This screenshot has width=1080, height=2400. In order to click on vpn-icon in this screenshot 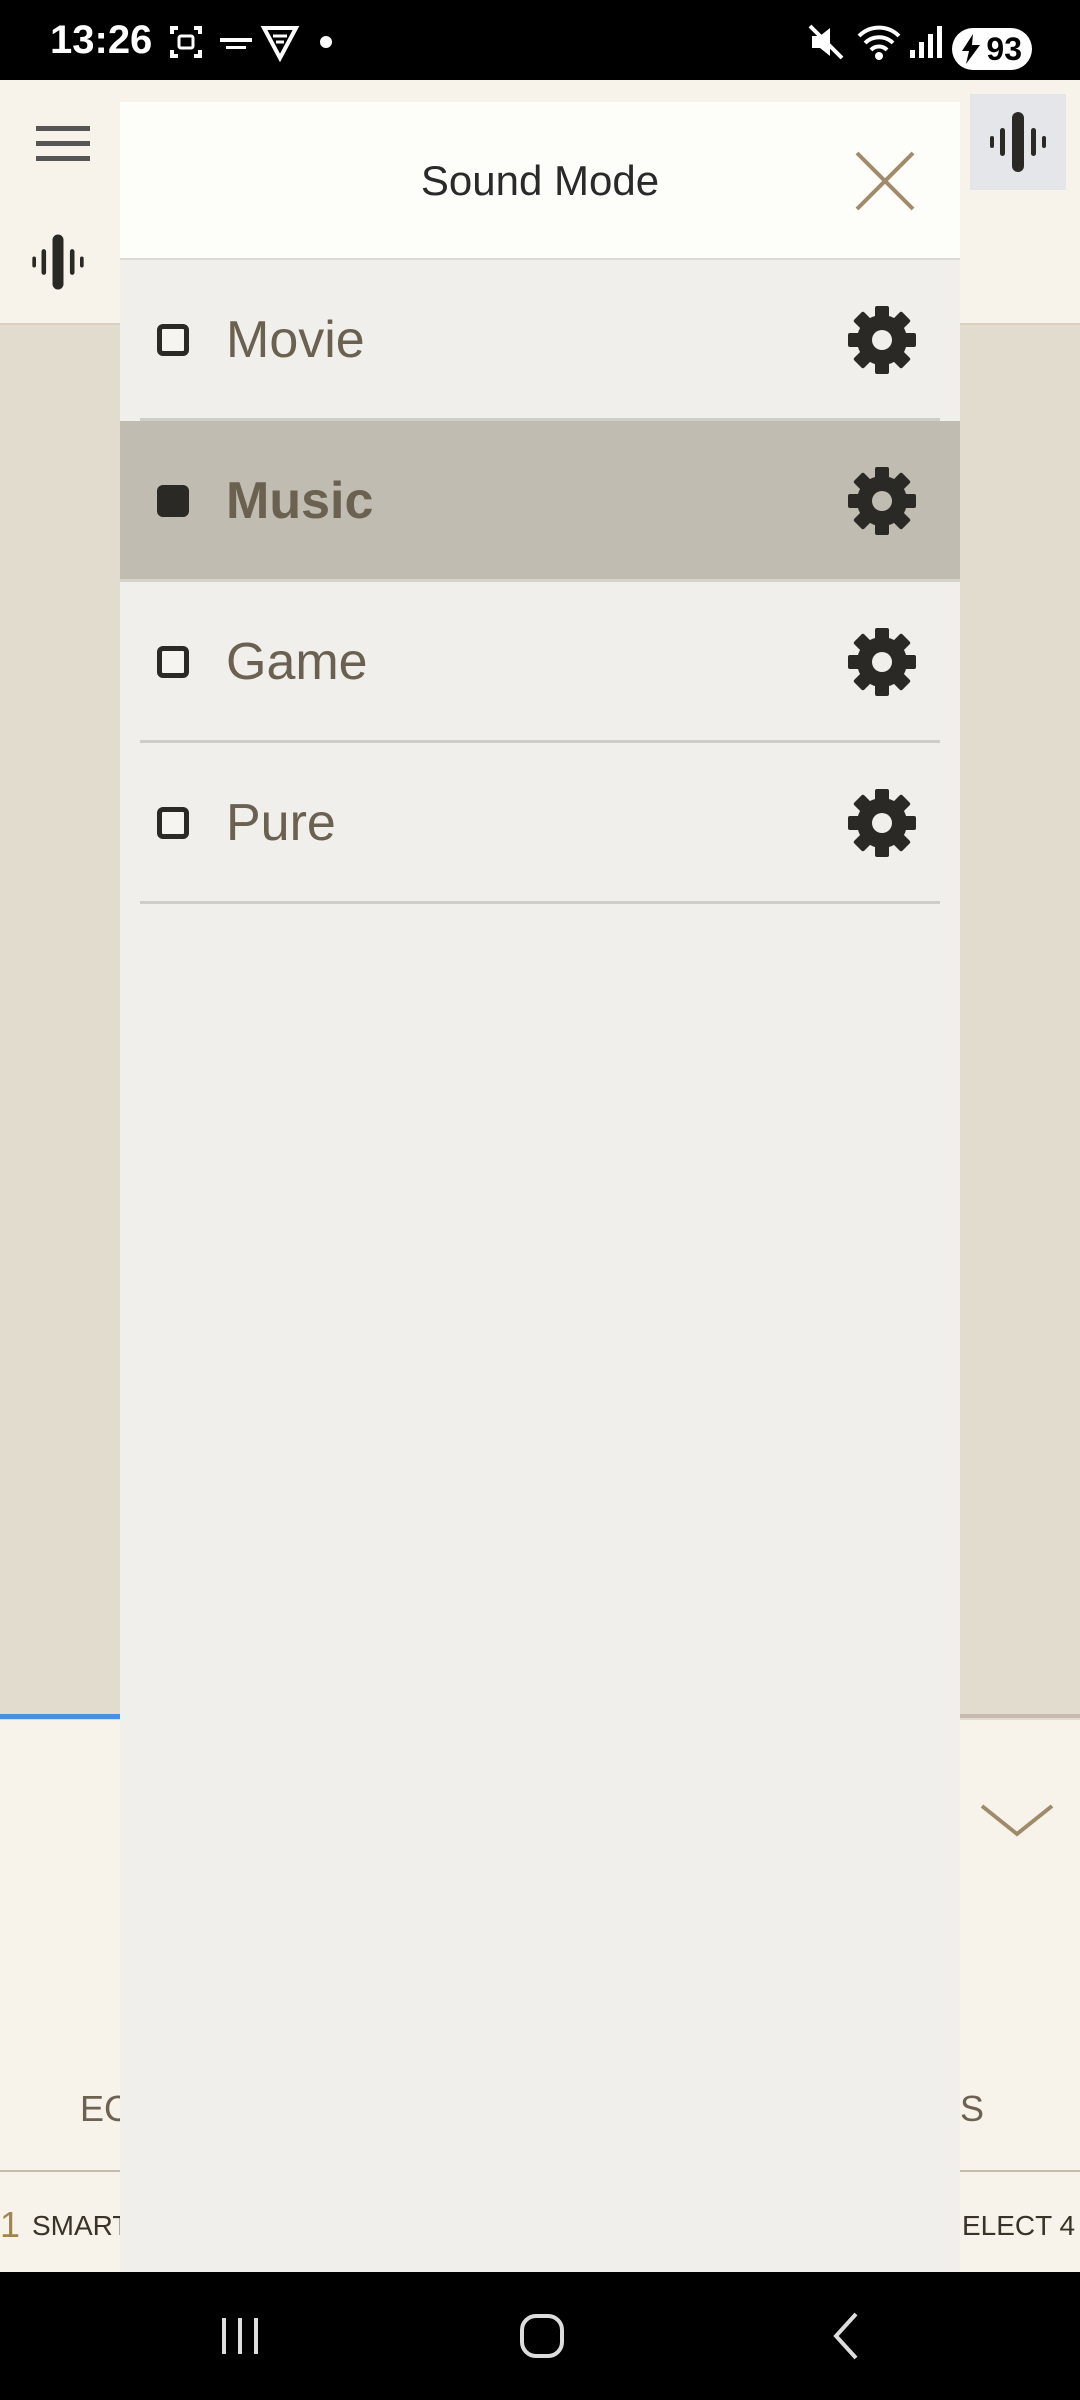, I will do `click(280, 44)`.